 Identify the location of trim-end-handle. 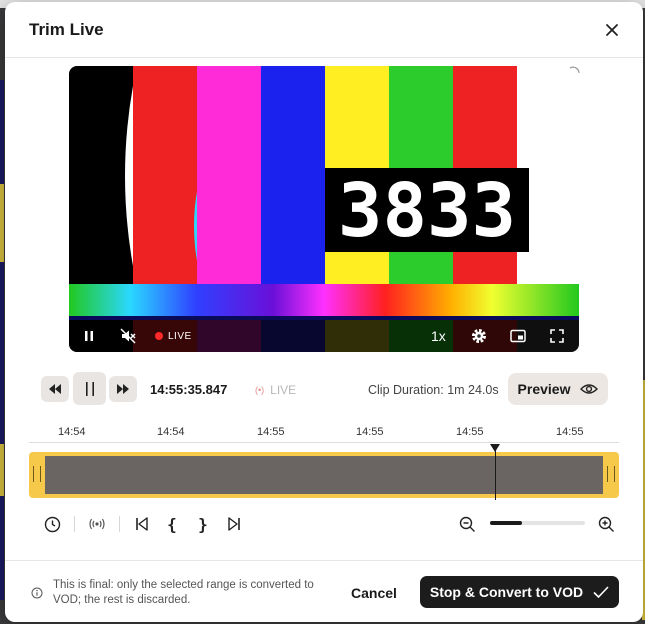
(611, 474).